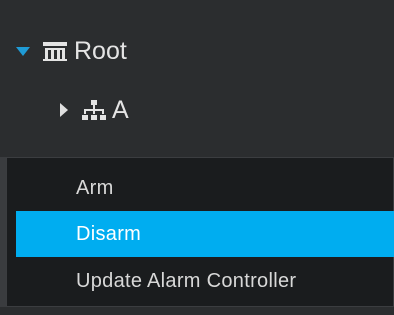 Image resolution: width=394 pixels, height=315 pixels. I want to click on collapse-caret-icon, so click(64, 110).